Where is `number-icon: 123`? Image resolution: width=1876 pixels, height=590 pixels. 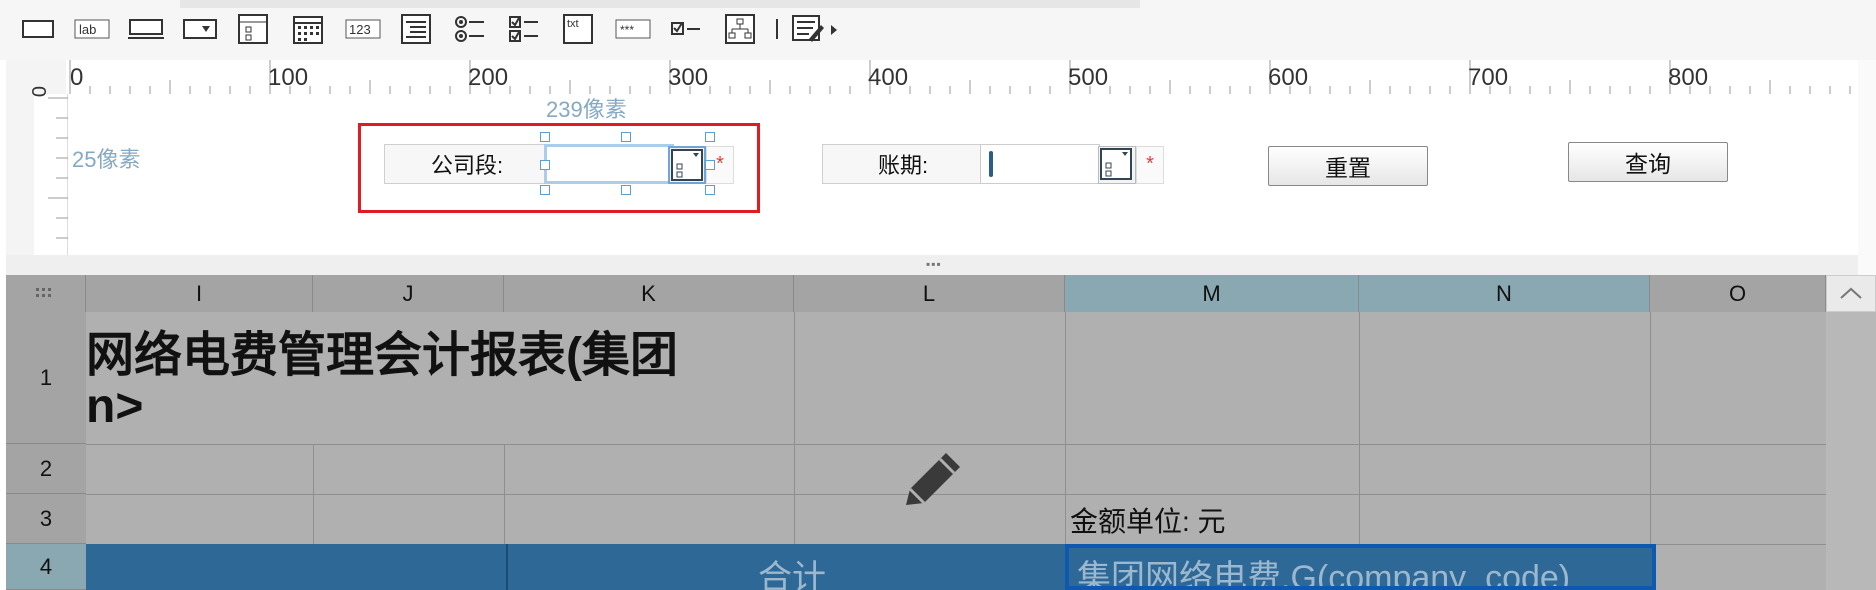
number-icon: 123 is located at coordinates (363, 29).